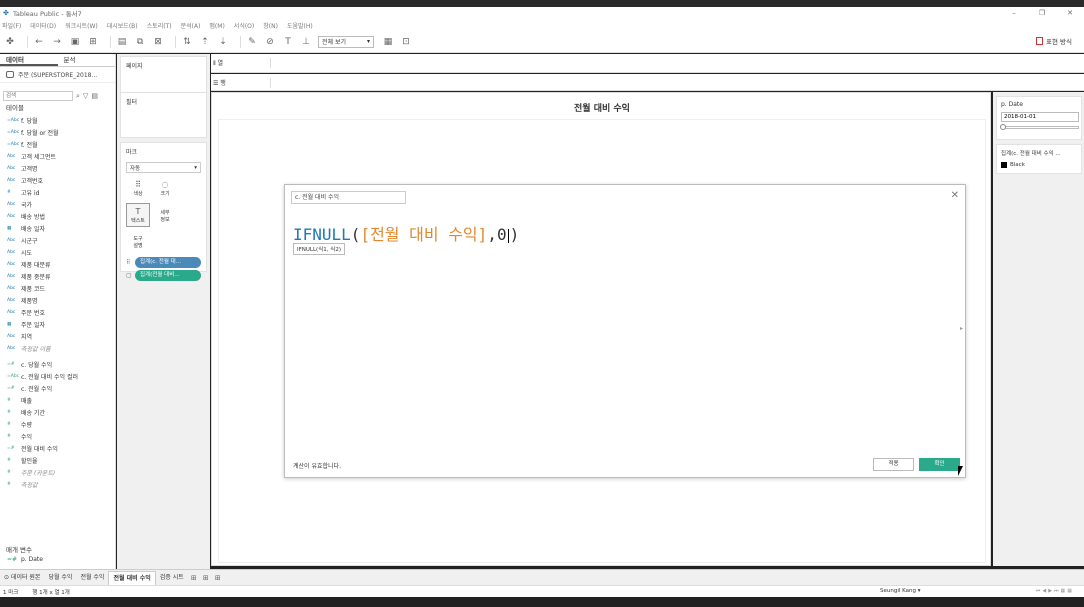 This screenshot has width=1084, height=607. Describe the element at coordinates (57, 336) in the screenshot. I see `field-item: Abc 지역` at that location.